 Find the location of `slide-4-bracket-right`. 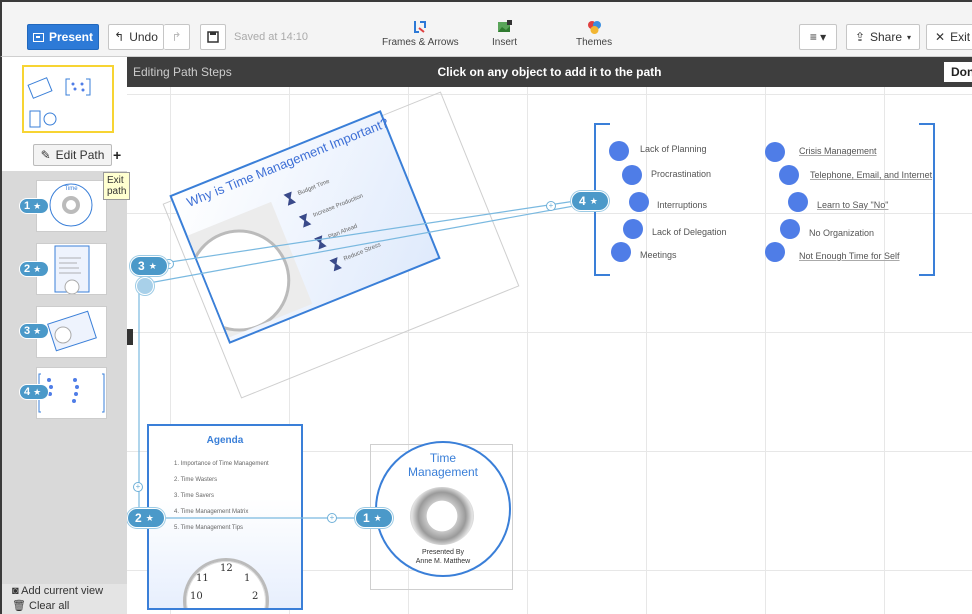

slide-4-bracket-right is located at coordinates (927, 199).